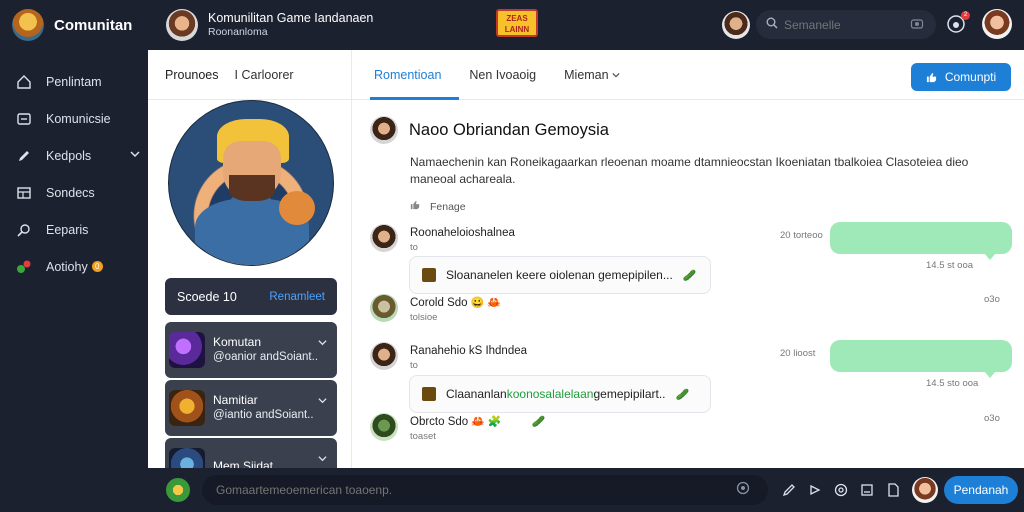 The image size is (1024, 512). Describe the element at coordinates (688, 75) in the screenshot. I see `main-tabs: Romentioan Nen Ivoaoig Mieman Comunpti` at that location.